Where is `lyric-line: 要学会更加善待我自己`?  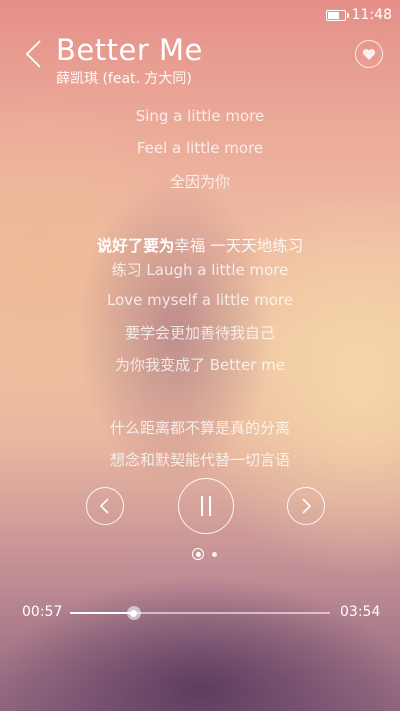
lyric-line: 要学会更加善待我自己 is located at coordinates (199, 333).